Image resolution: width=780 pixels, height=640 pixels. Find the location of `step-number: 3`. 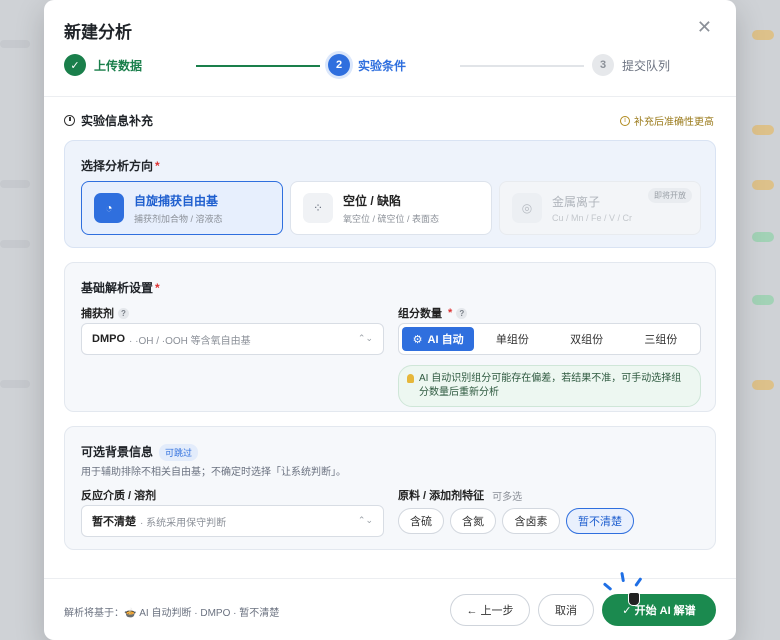

step-number: 3 is located at coordinates (603, 65).